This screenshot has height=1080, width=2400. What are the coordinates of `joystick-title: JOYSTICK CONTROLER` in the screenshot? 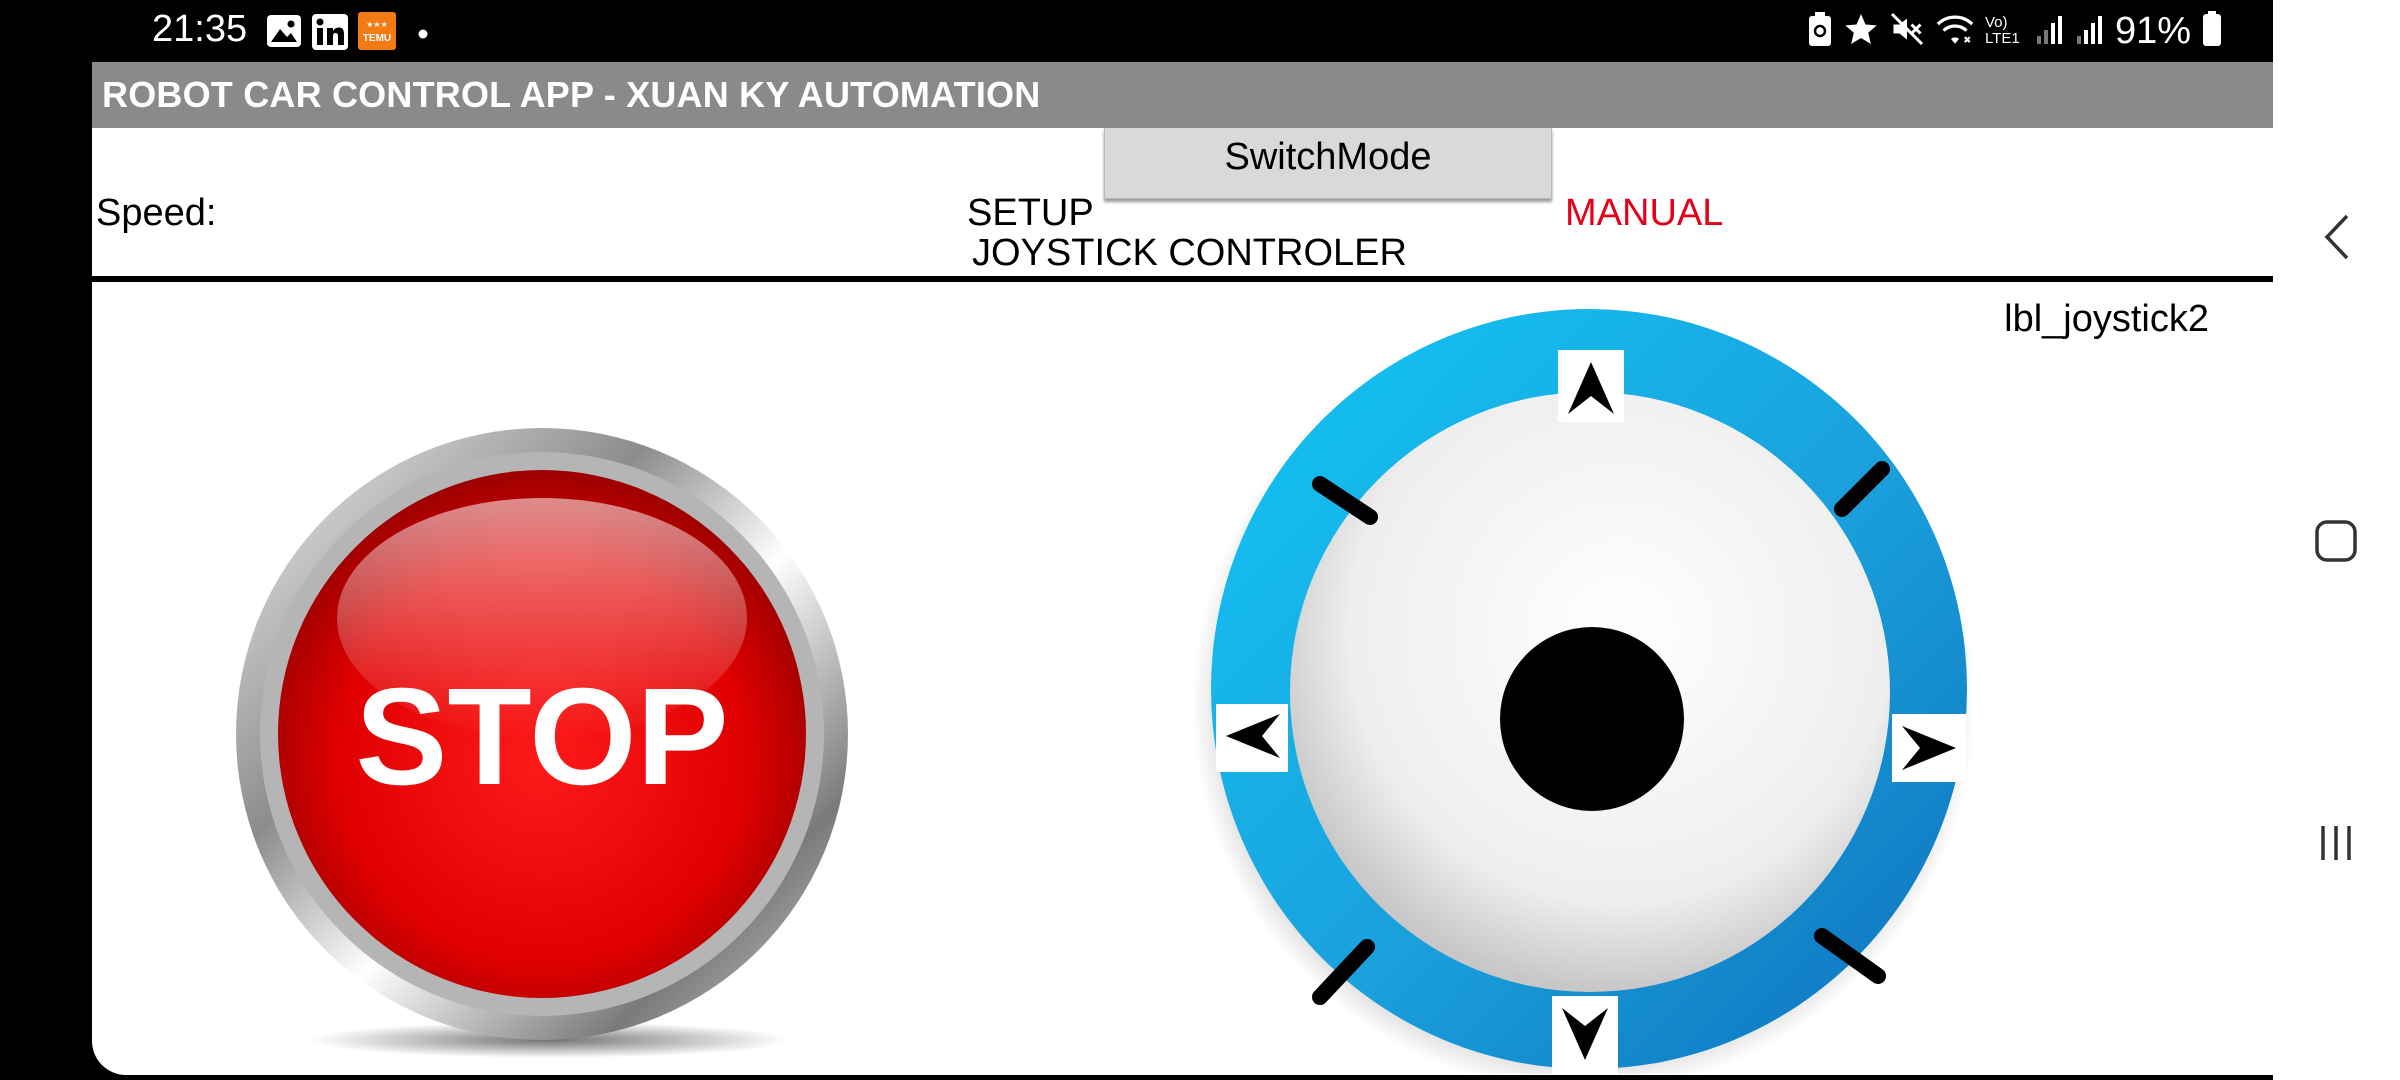 It's located at (1189, 253).